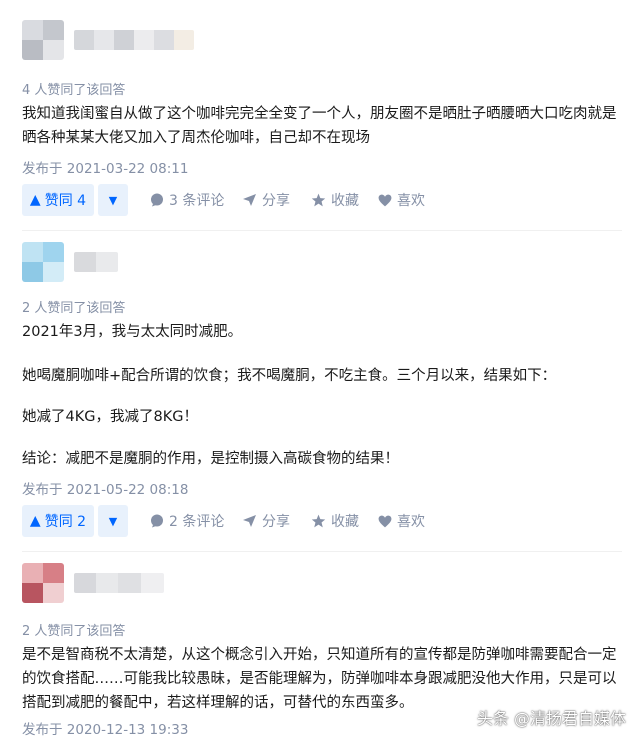 This screenshot has width=640, height=743. What do you see at coordinates (289, 376) in the screenshot?
I see `paragraph: 她喝魔胴咖啡+配合所谓的饮食；我不喝魔胴，不吃主食。三个月以来，结果如下：` at bounding box center [289, 376].